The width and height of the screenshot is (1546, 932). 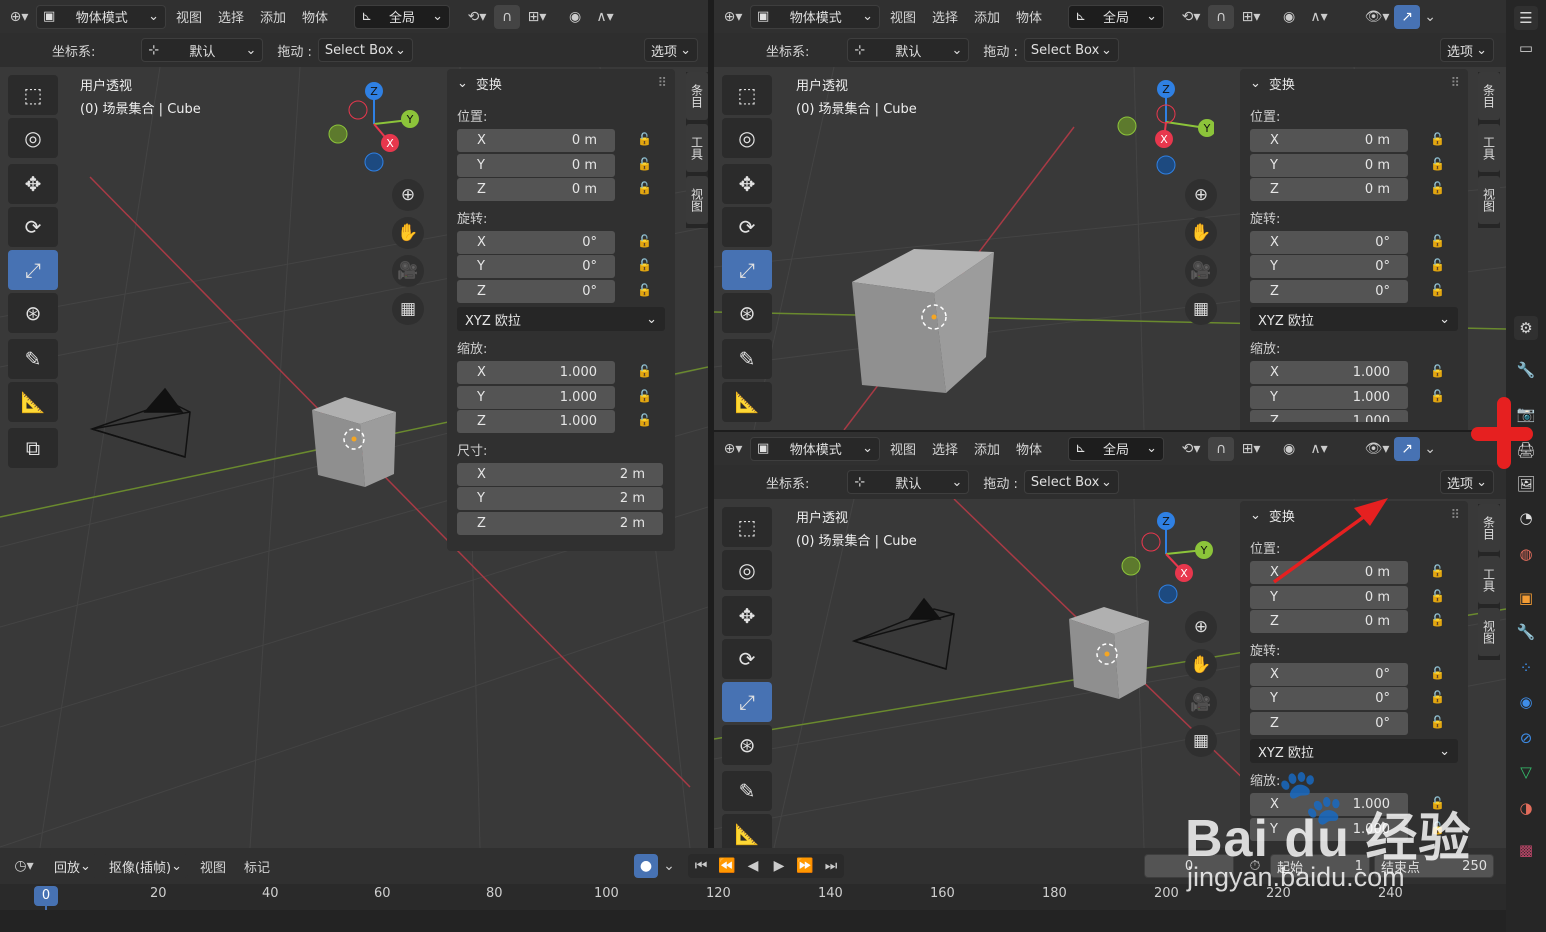 I want to click on prev-keyframe-icon: ⏪, so click(x=727, y=866).